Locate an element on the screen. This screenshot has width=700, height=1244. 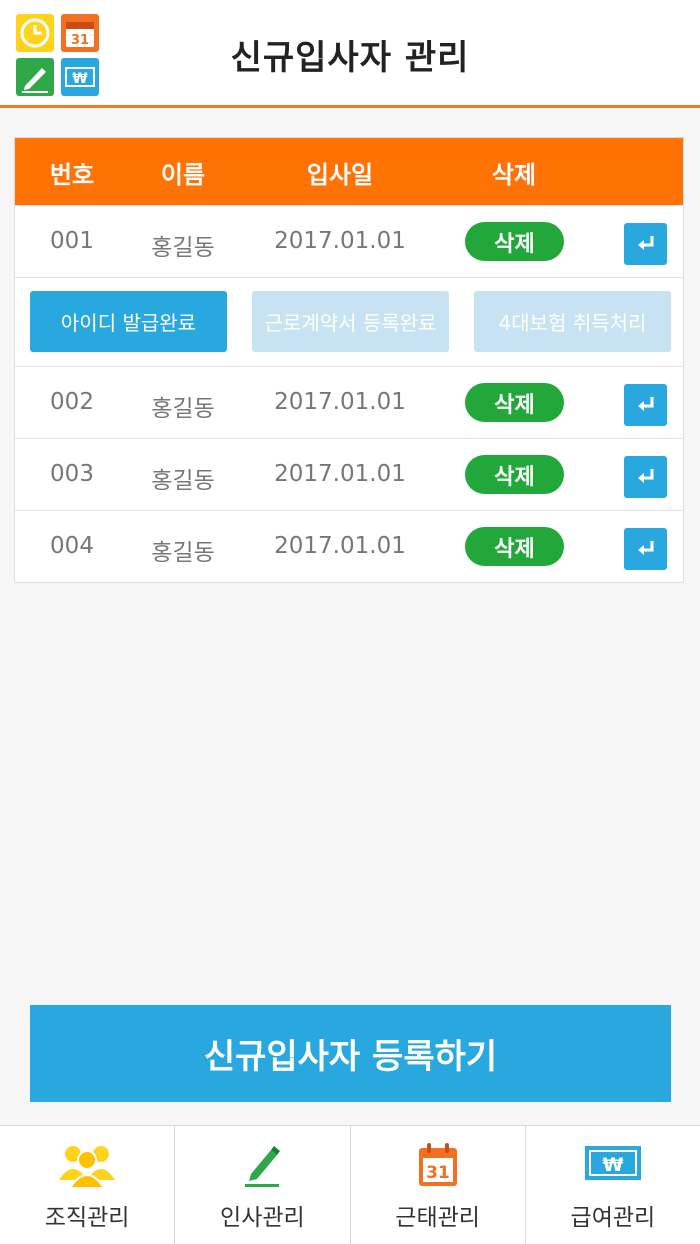
nav-won-symbol: ₩ is located at coordinates (612, 1165).